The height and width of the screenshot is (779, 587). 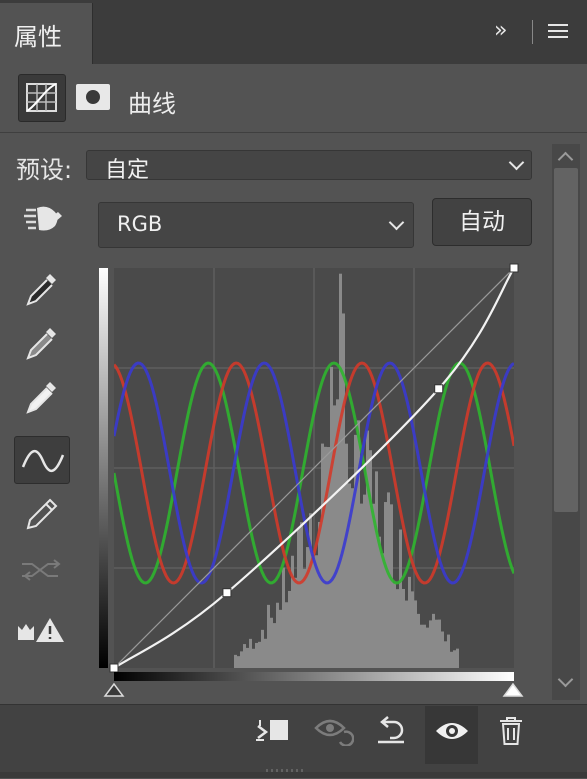 What do you see at coordinates (482, 222) in the screenshot?
I see `auto-button: 自动` at bounding box center [482, 222].